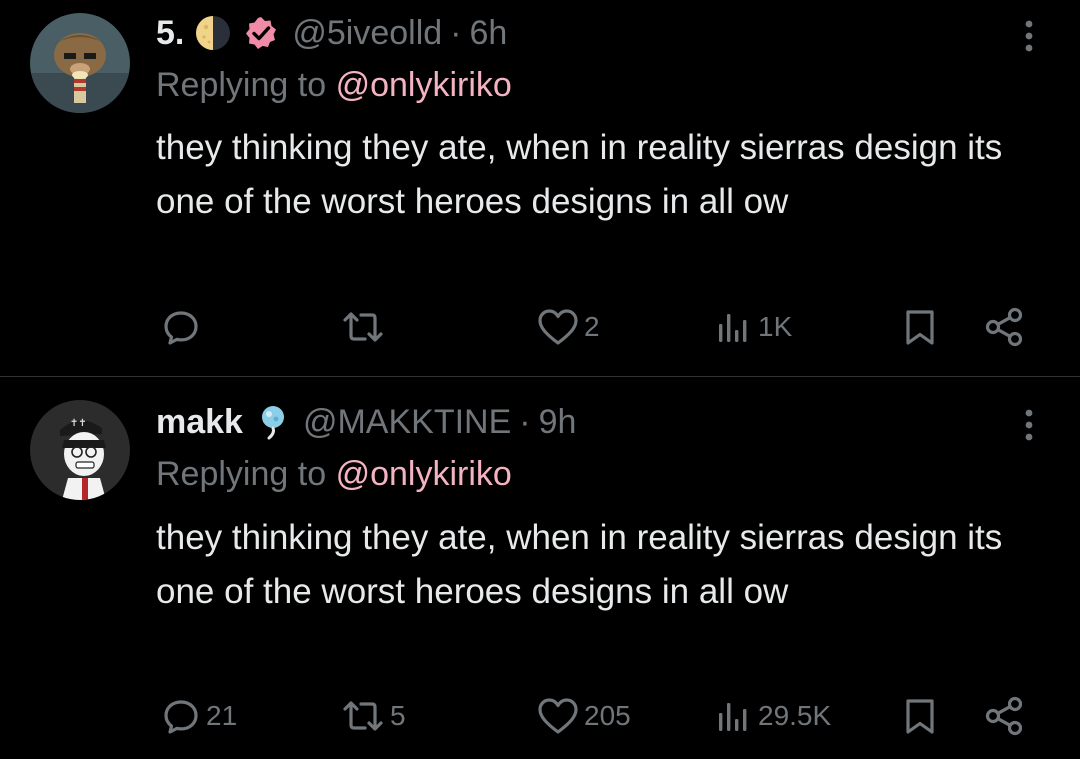 The image size is (1080, 759). I want to click on tweet-header: makk @MAKKTINE · 9h, so click(366, 422).